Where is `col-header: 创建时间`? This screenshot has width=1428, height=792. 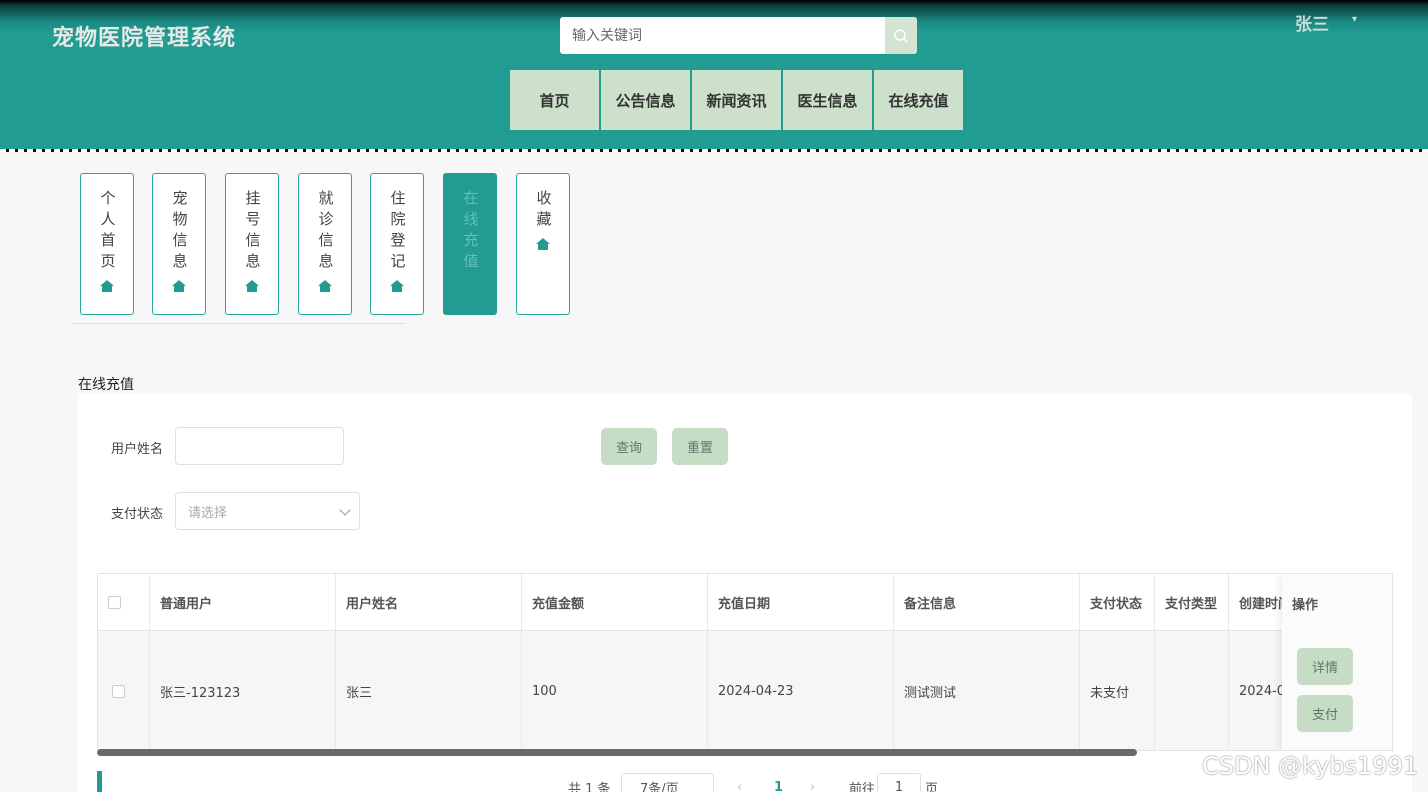
col-header: 创建时间 is located at coordinates (1259, 602).